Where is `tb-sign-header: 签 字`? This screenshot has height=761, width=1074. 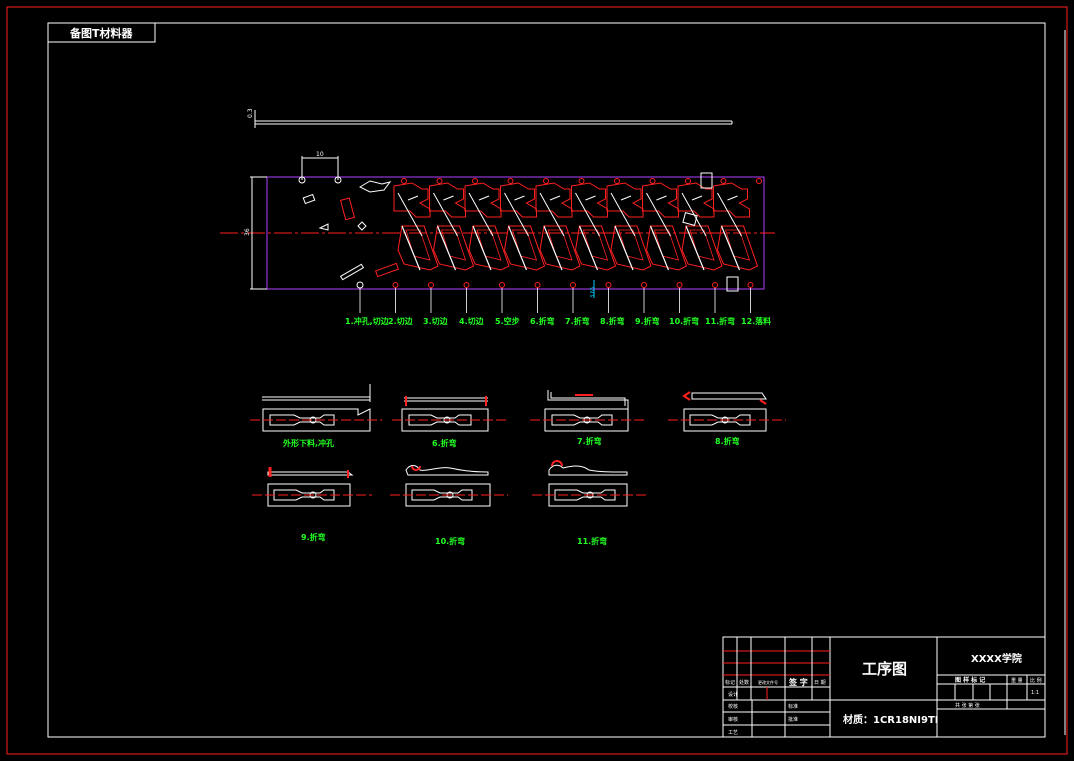 tb-sign-header: 签 字 is located at coordinates (798, 682).